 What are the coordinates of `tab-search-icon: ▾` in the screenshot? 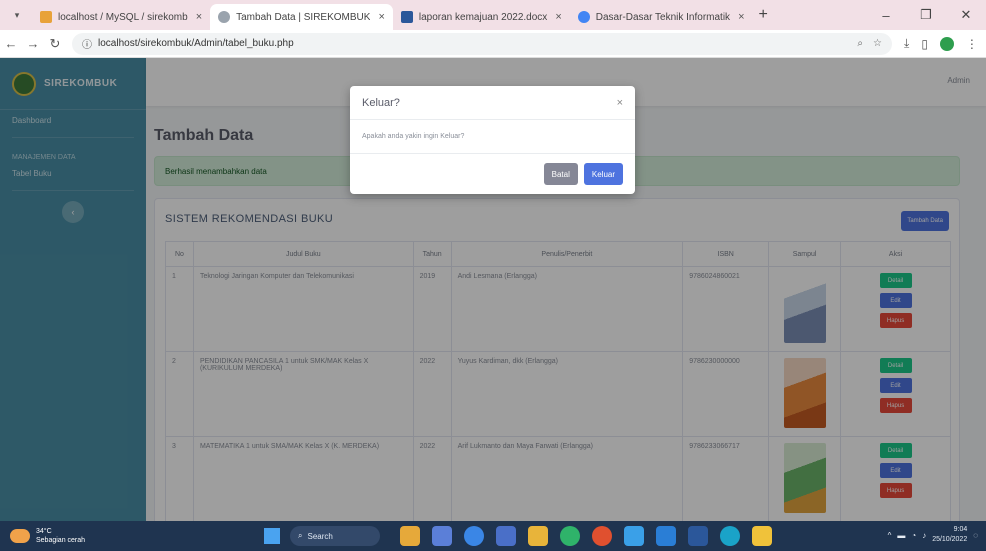 It's located at (17, 15).